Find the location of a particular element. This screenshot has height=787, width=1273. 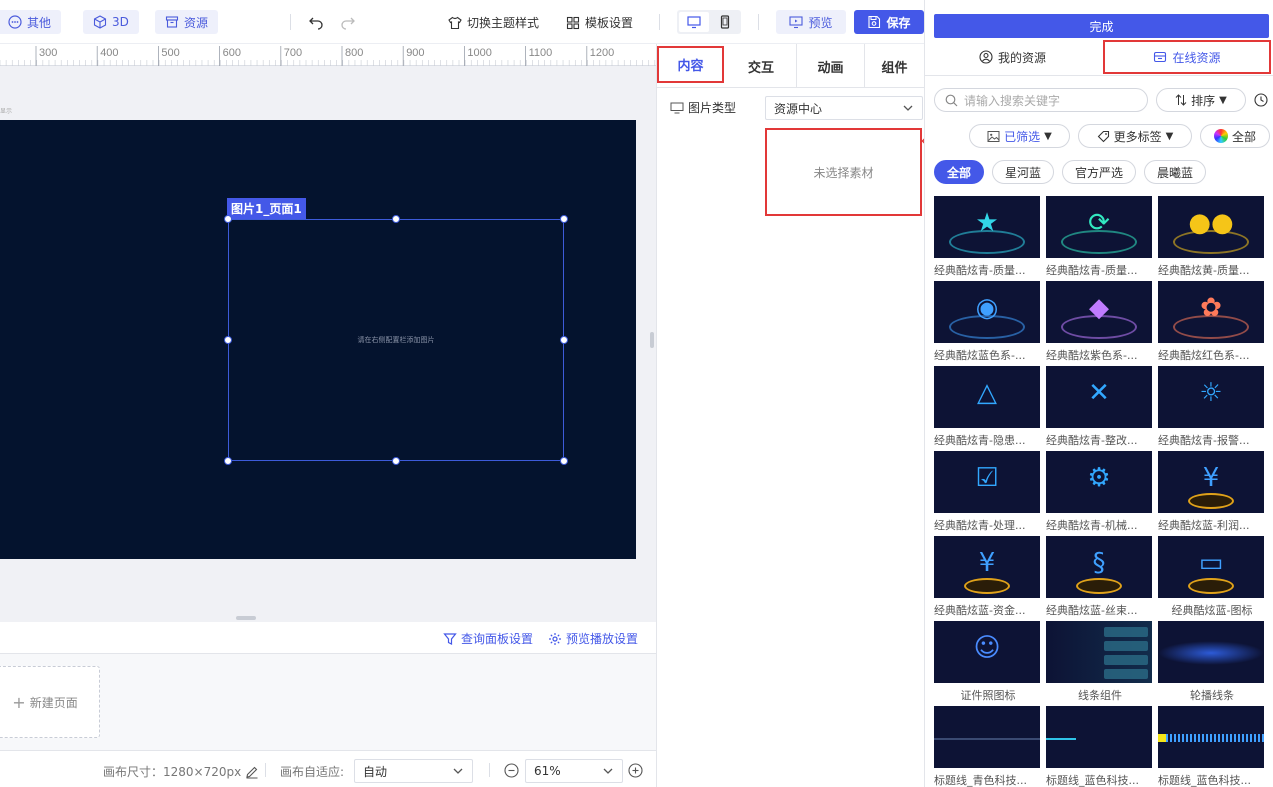

preview-button: 预览 is located at coordinates (811, 22).